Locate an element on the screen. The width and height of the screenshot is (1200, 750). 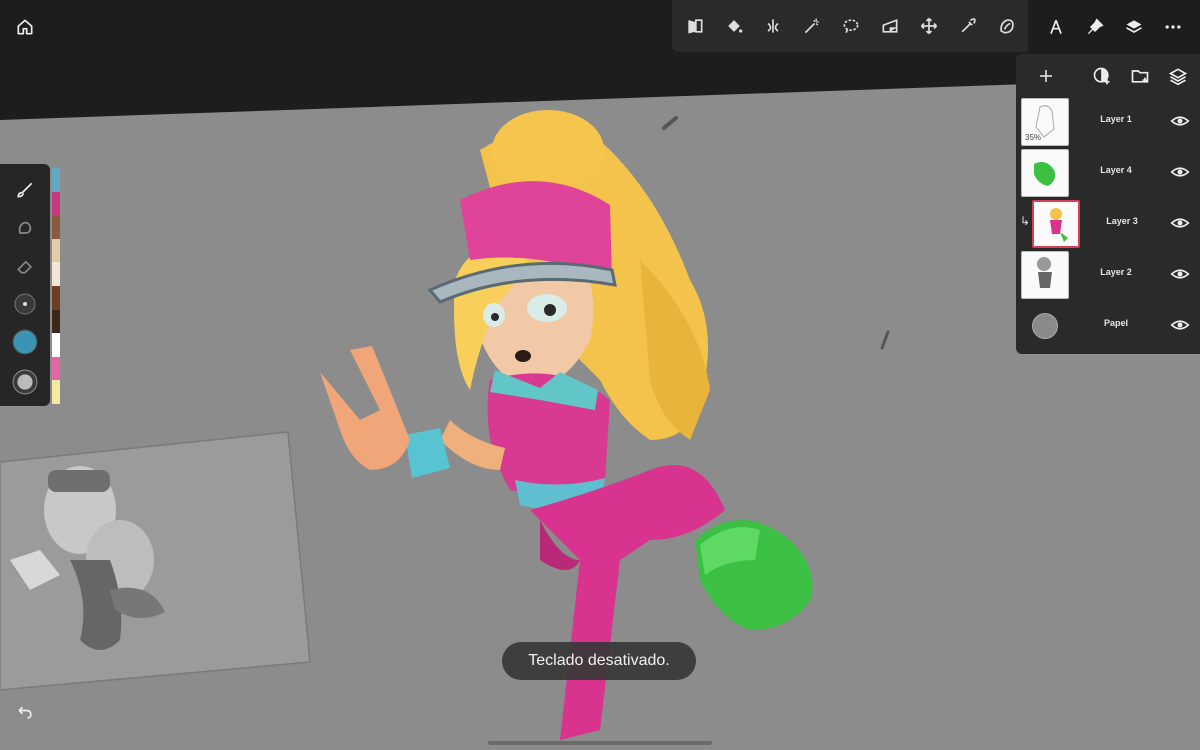
toast-notification: Teclado desativado. is located at coordinates (599, 661).